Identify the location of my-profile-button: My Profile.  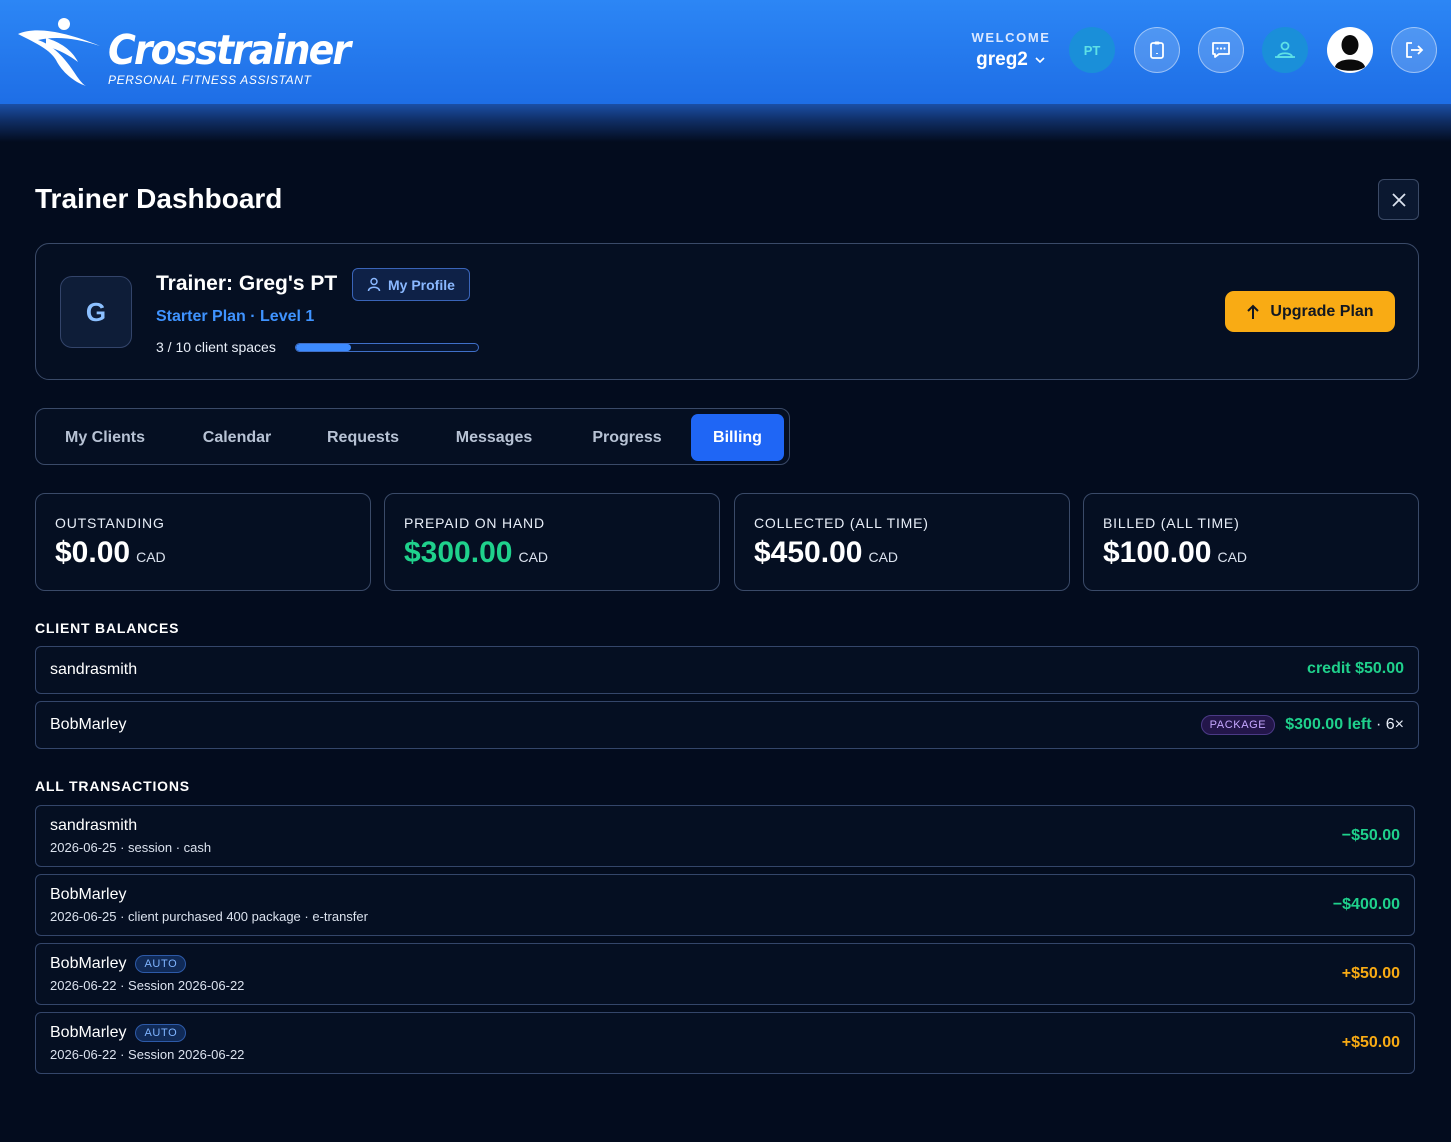
(411, 284).